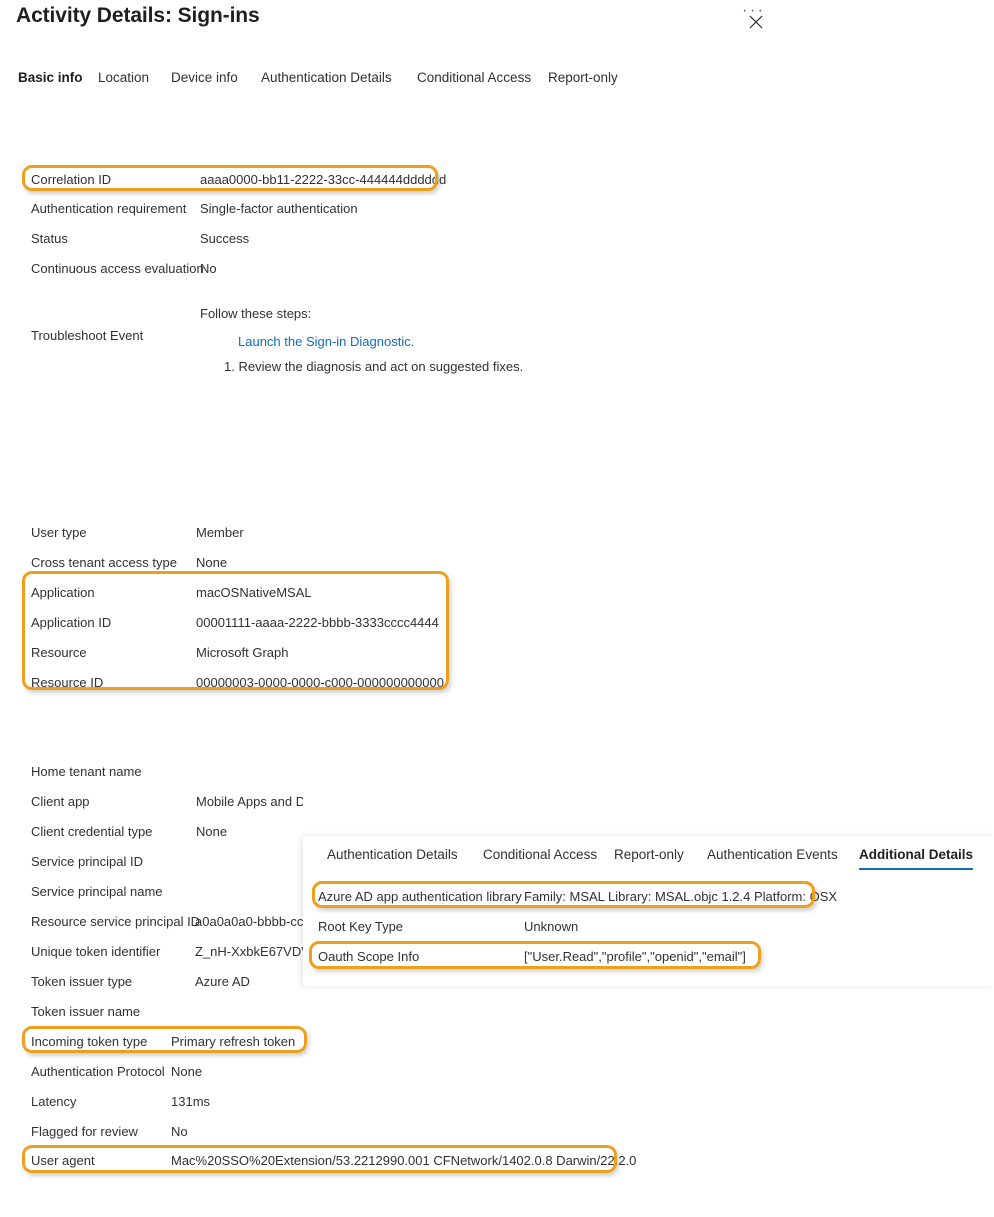  What do you see at coordinates (59, 532) in the screenshot?
I see `detail-label: User type` at bounding box center [59, 532].